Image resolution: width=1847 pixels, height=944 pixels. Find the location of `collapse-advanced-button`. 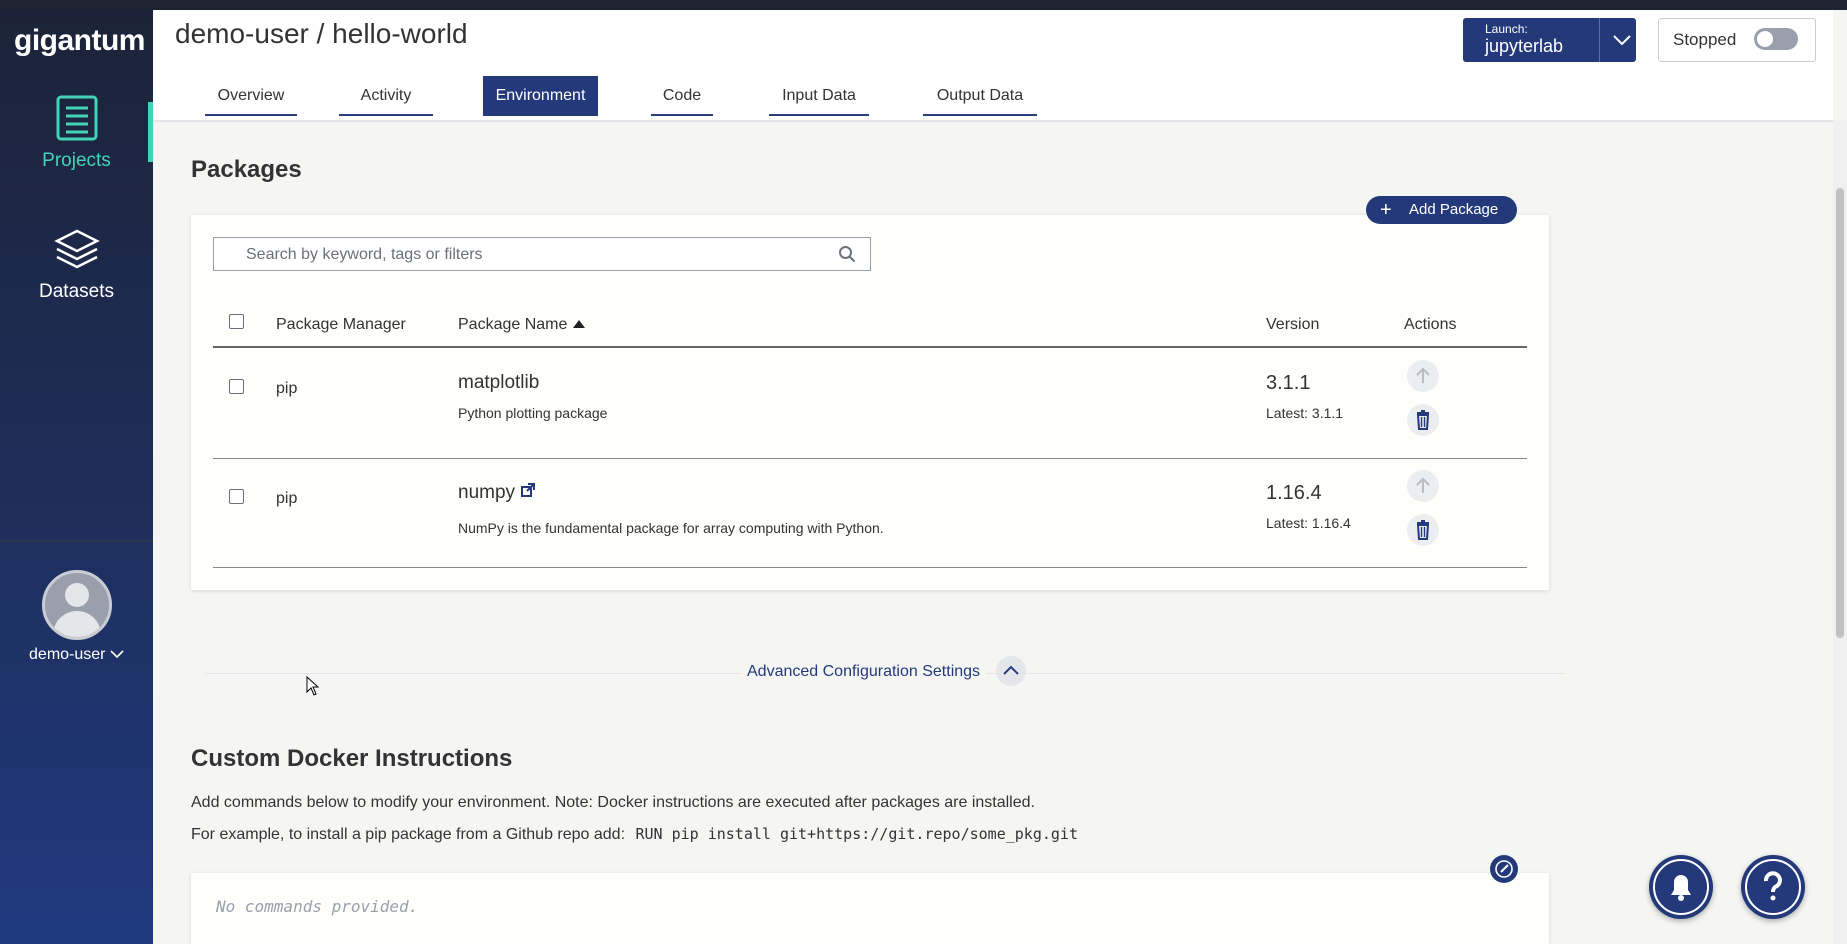

collapse-advanced-button is located at coordinates (1011, 671).